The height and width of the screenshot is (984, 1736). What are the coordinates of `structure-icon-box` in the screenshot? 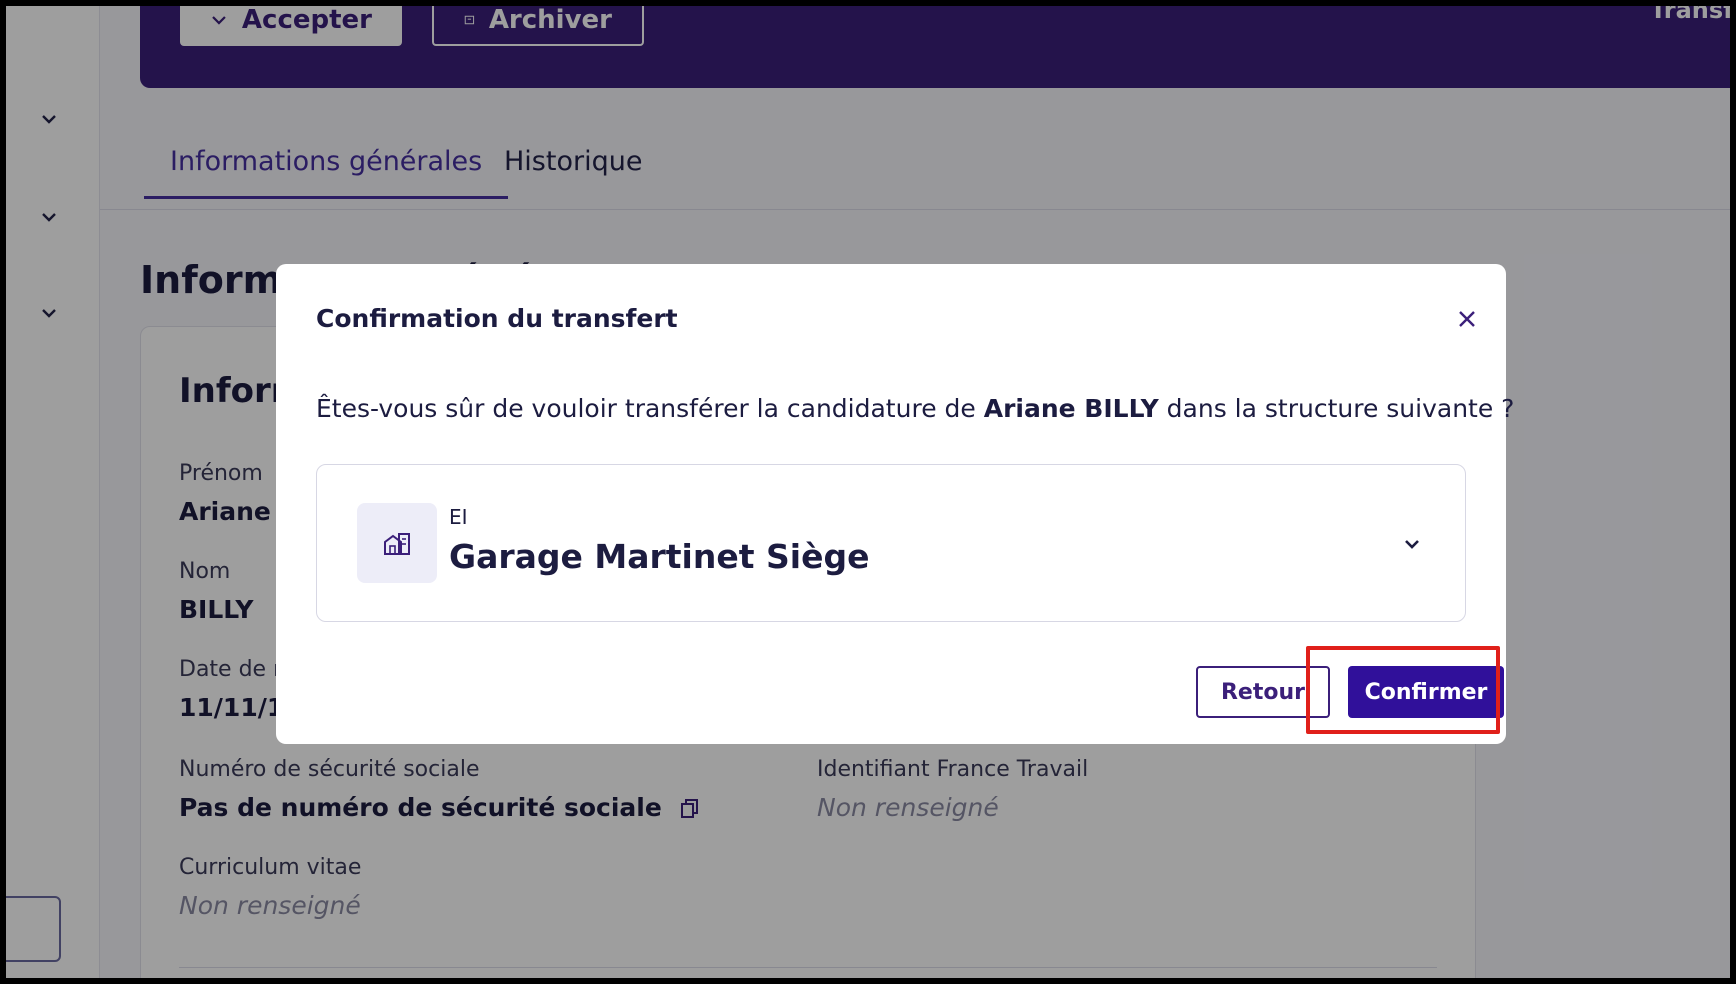 It's located at (397, 543).